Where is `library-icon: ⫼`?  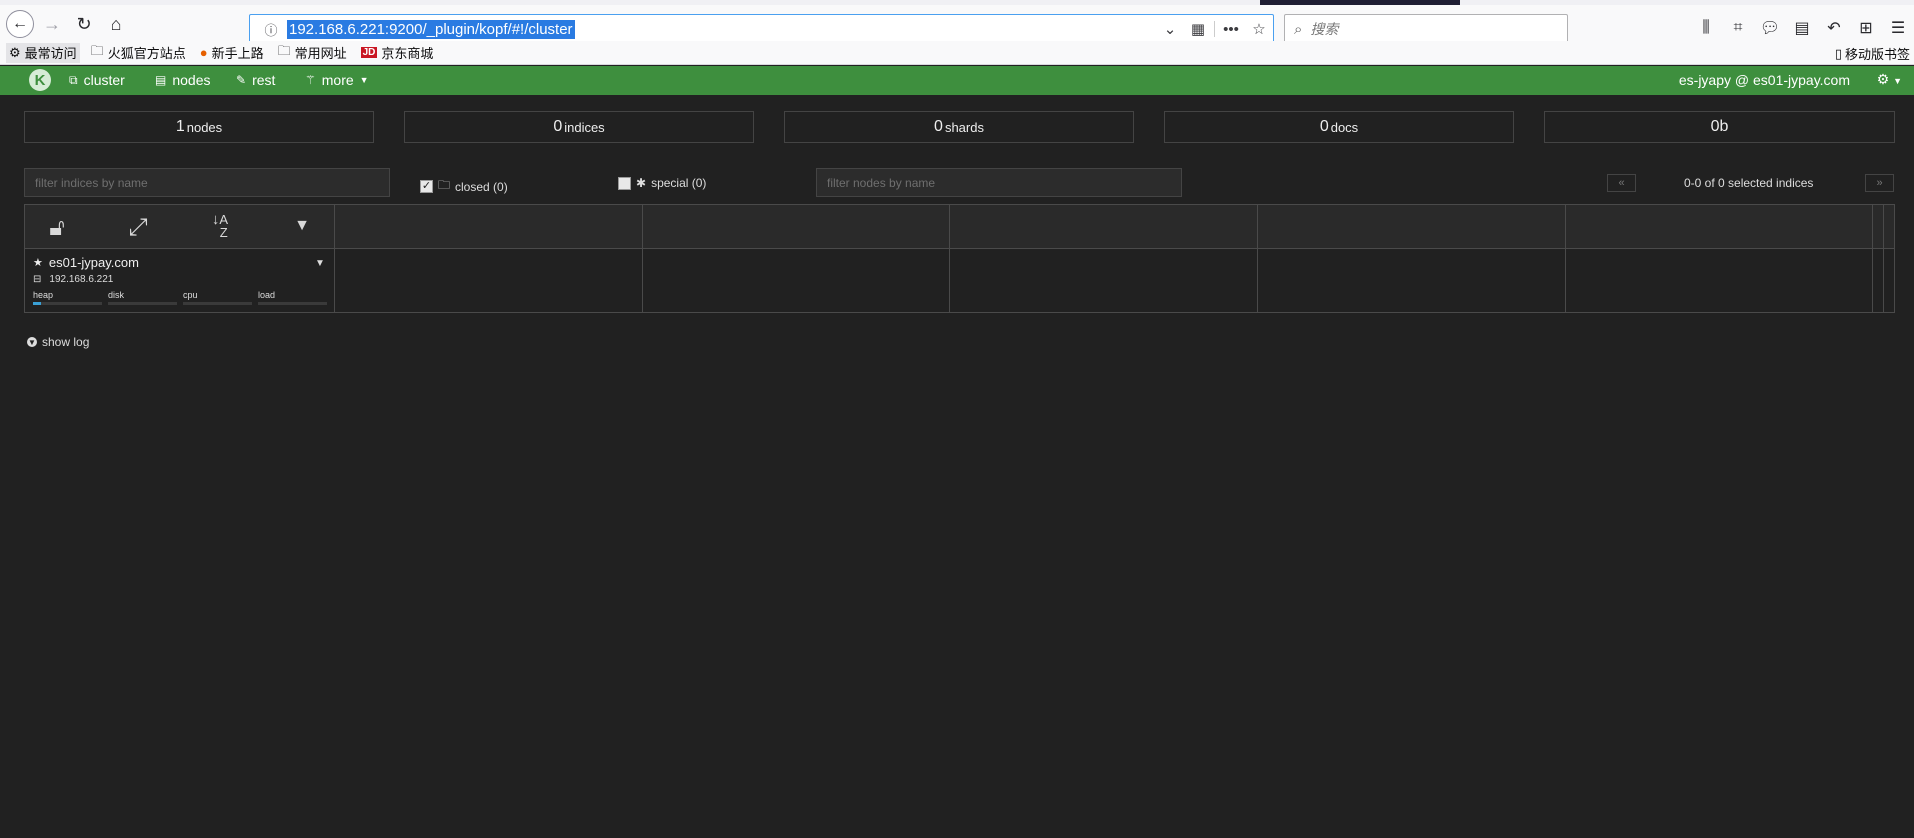
library-icon: ⫼ is located at coordinates (1706, 28).